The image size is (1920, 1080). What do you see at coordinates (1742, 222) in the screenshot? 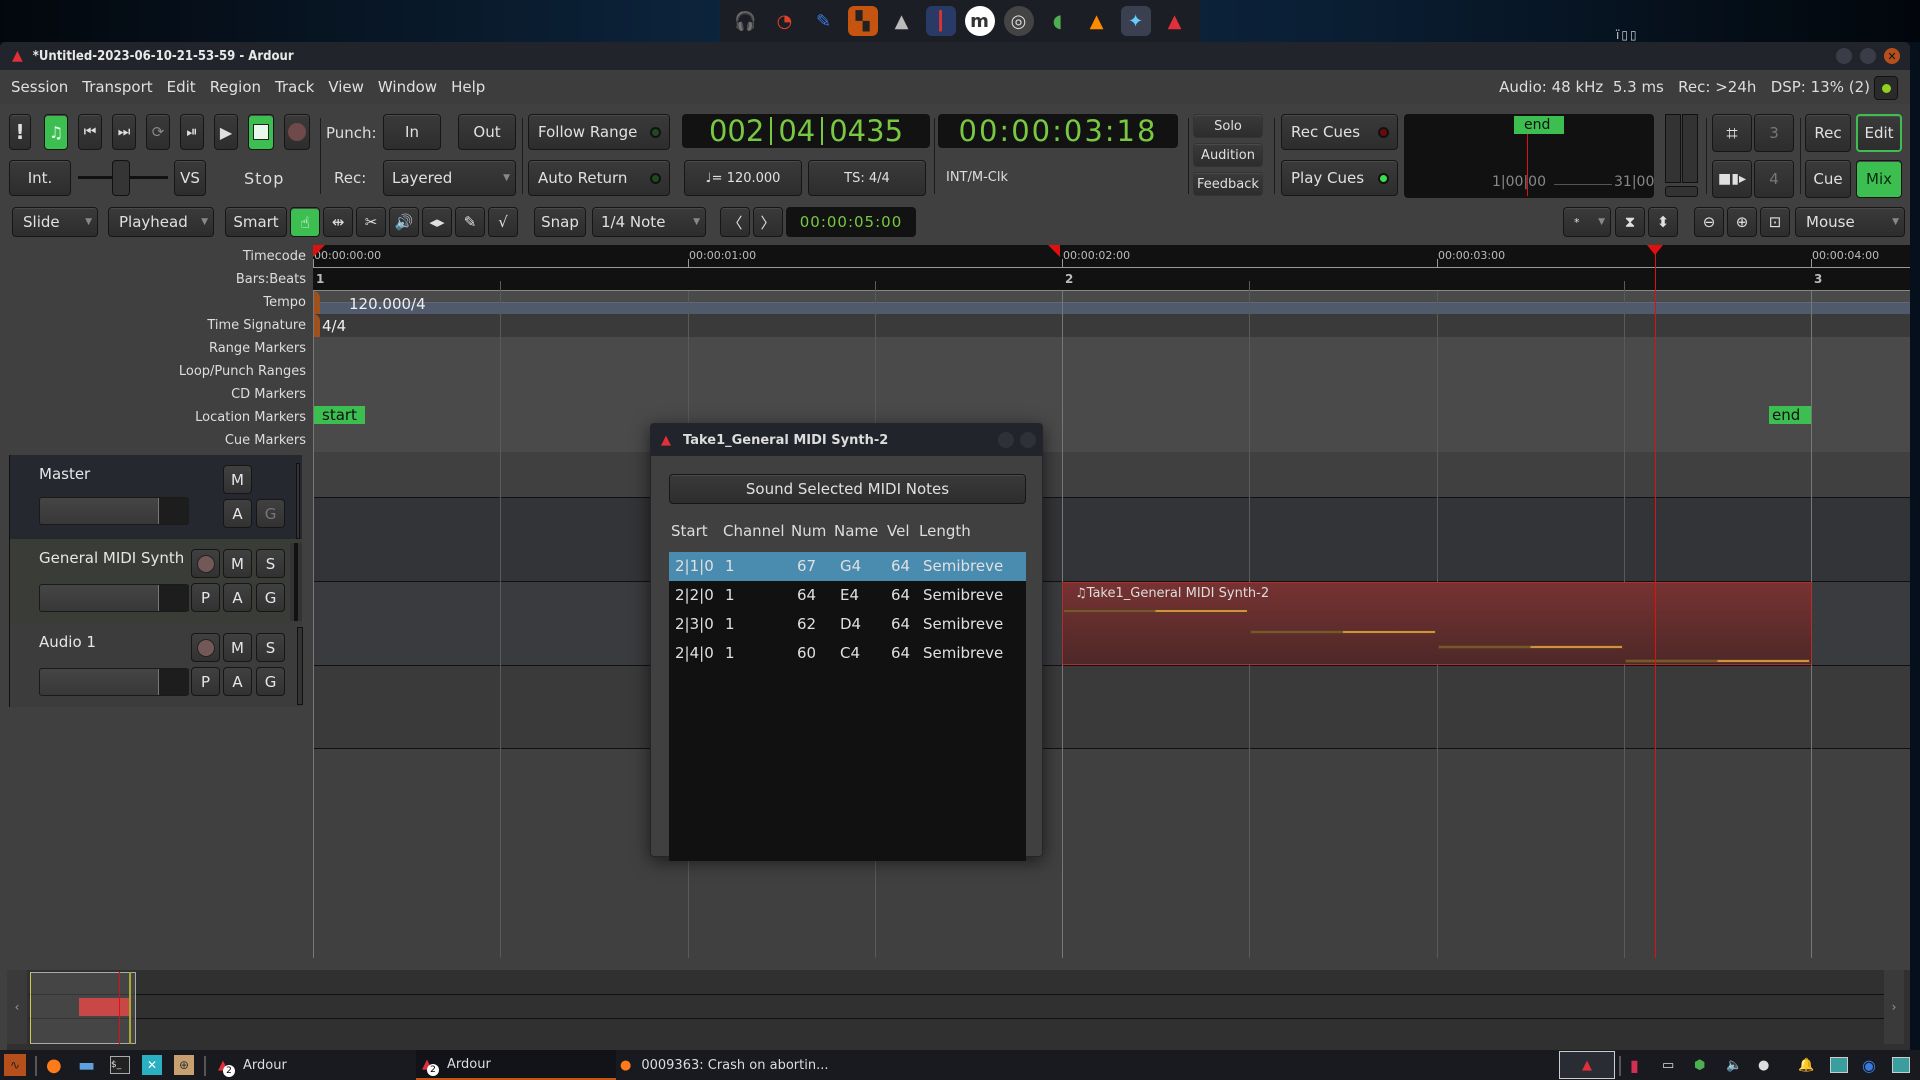
I see `zoom-in-button: ⊕` at bounding box center [1742, 222].